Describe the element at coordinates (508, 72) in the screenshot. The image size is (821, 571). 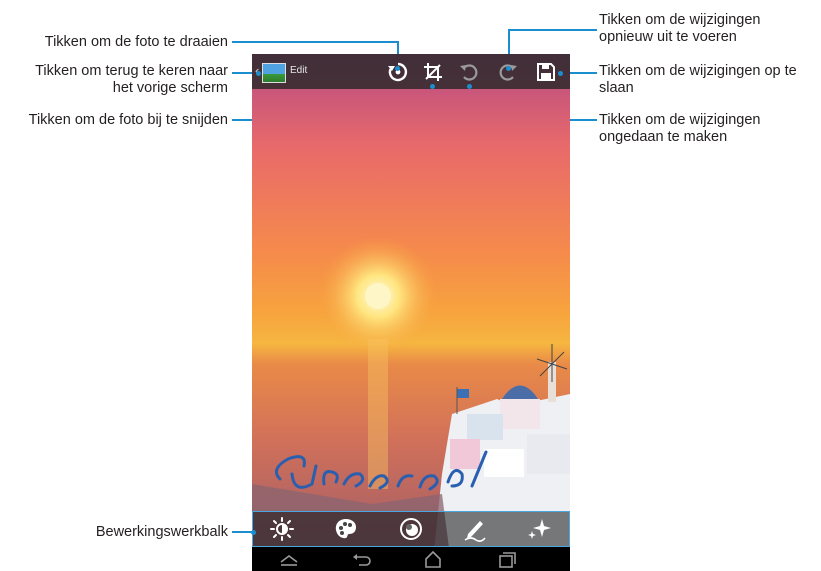
I see `redo-icon` at that location.